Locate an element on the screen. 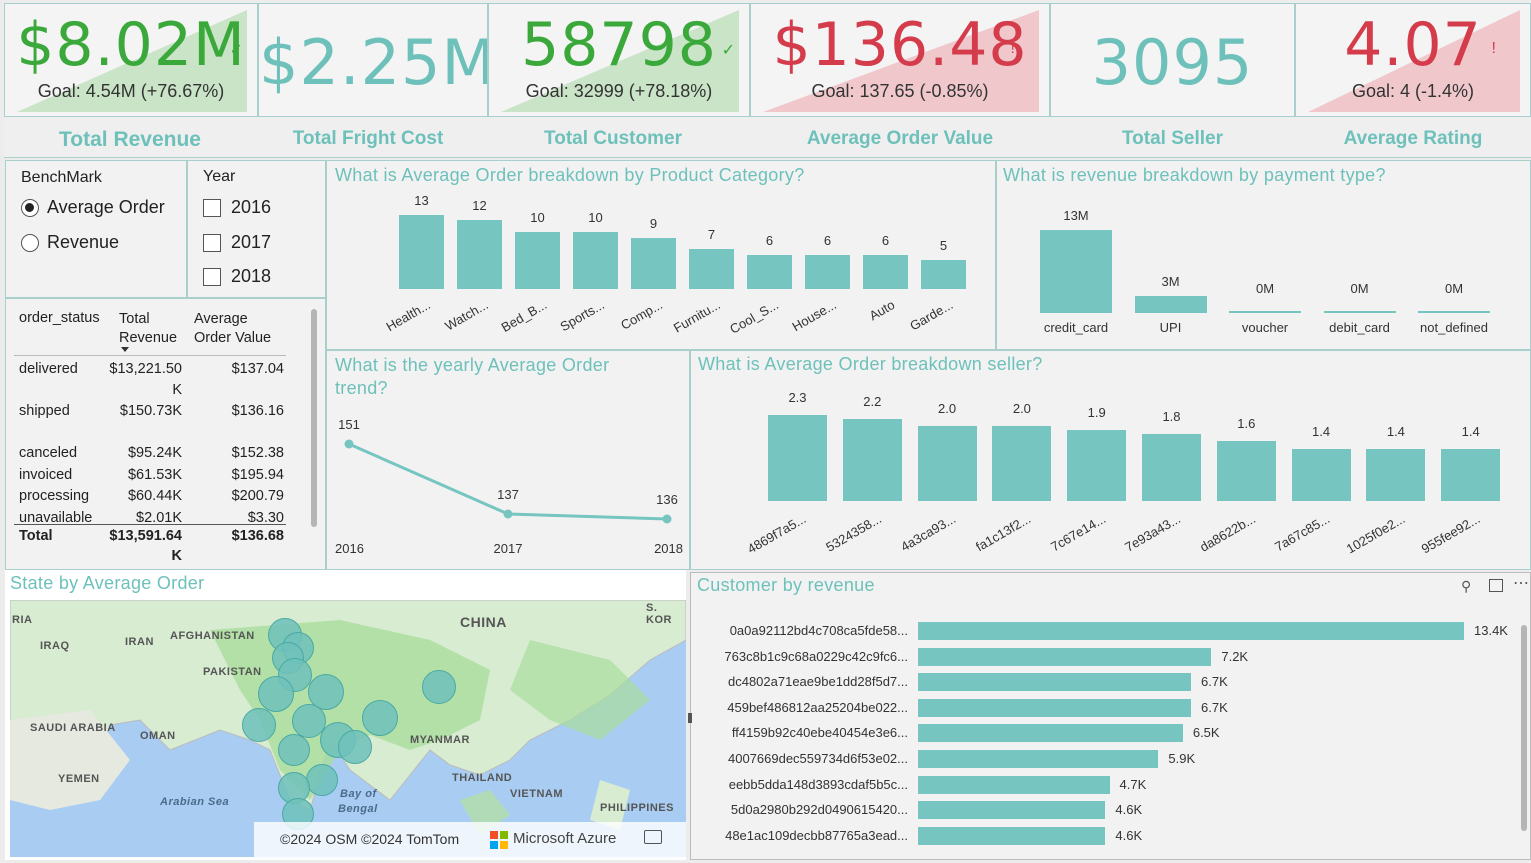 The image size is (1531, 863). bar-value-label: 7 is located at coordinates (711, 234).